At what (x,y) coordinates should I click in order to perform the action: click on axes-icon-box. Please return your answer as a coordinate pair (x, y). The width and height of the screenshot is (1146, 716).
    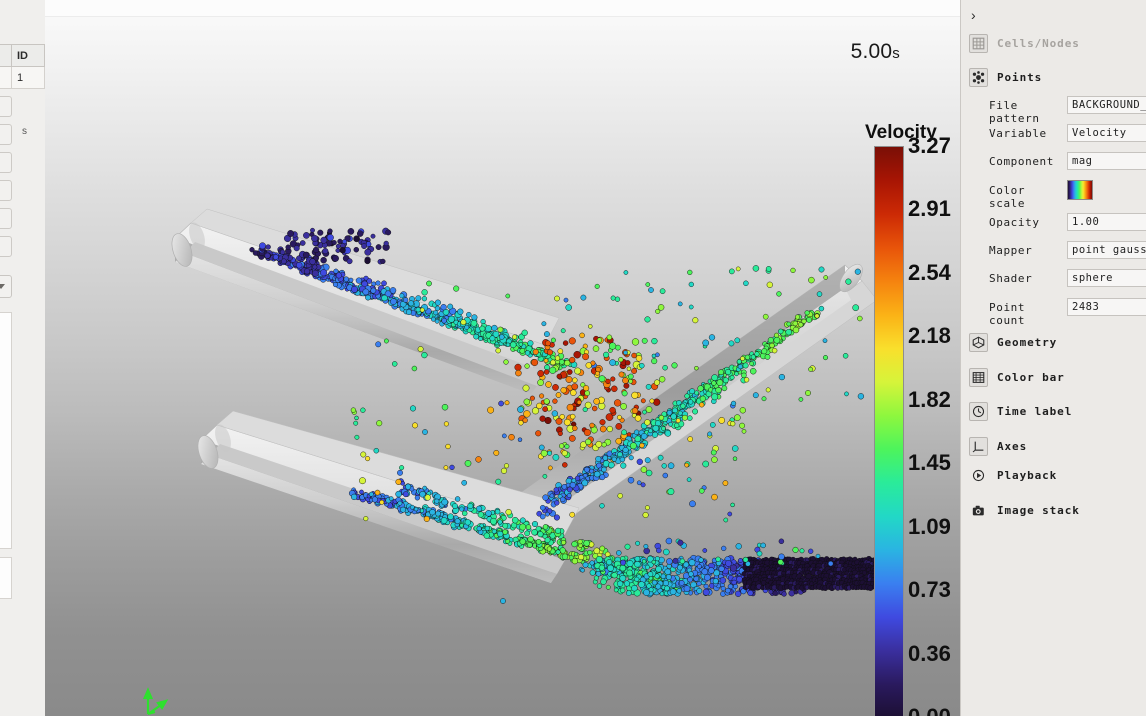
    Looking at the image, I should click on (978, 446).